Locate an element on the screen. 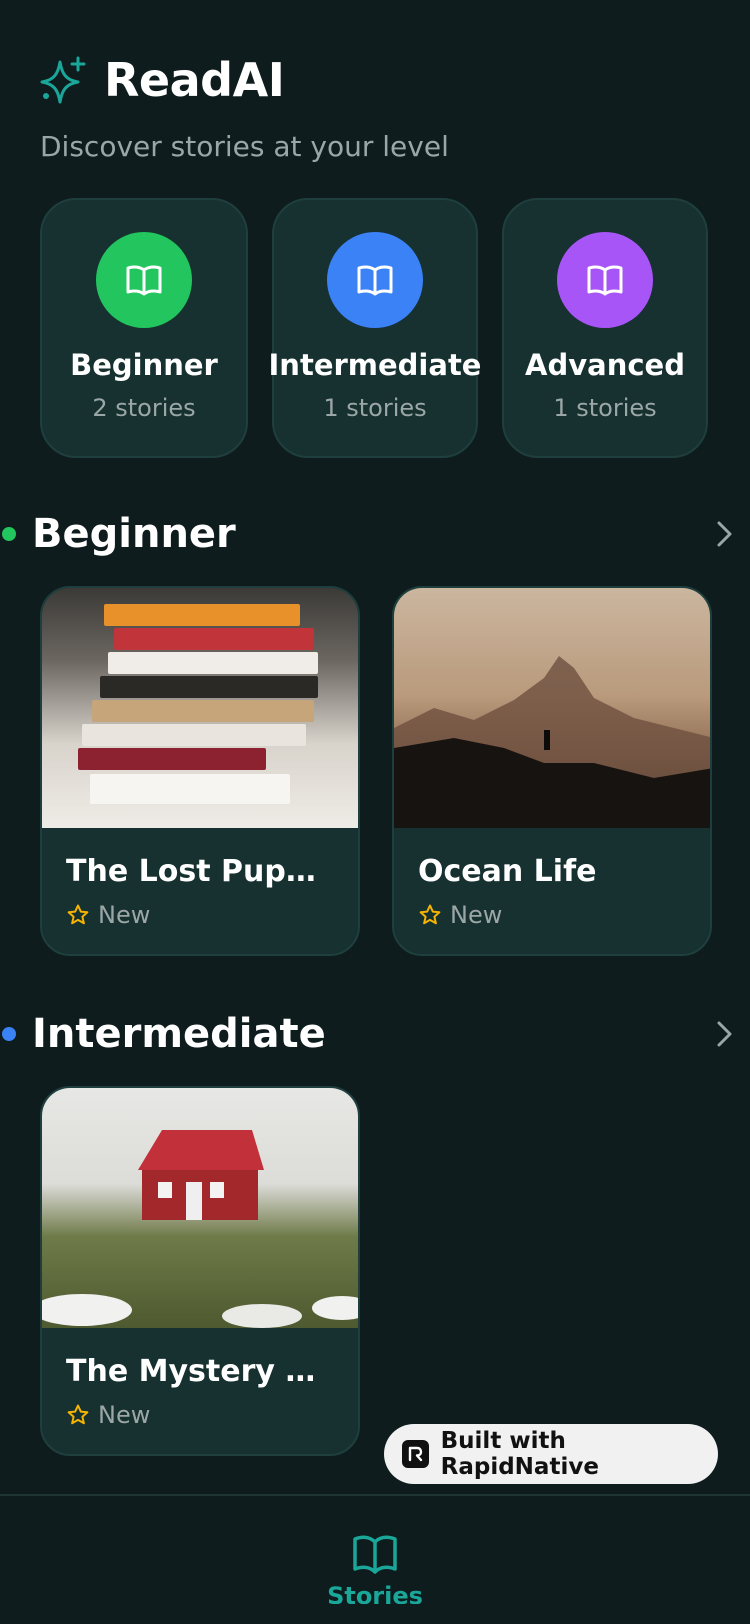 The image size is (750, 1624). level-name: Advanced is located at coordinates (605, 365).